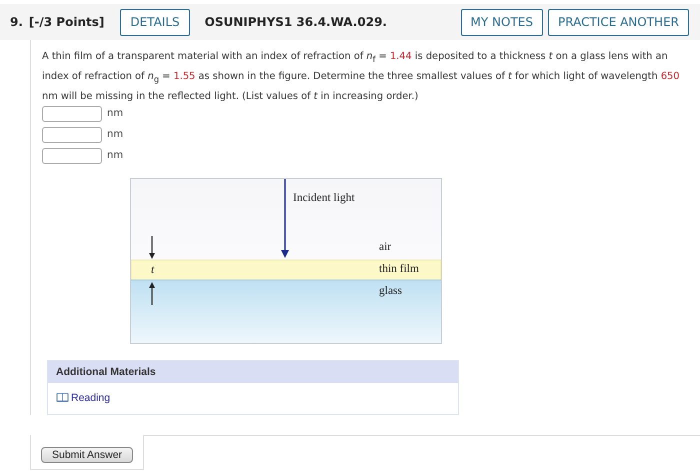 This screenshot has height=471, width=700. What do you see at coordinates (62, 398) in the screenshot?
I see `book-icon` at bounding box center [62, 398].